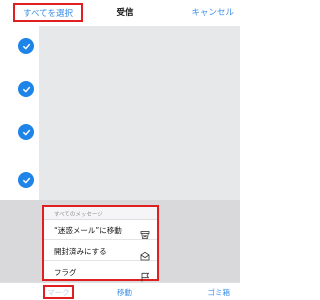 The width and height of the screenshot is (320, 300). I want to click on action-label: フラグ, so click(65, 272).